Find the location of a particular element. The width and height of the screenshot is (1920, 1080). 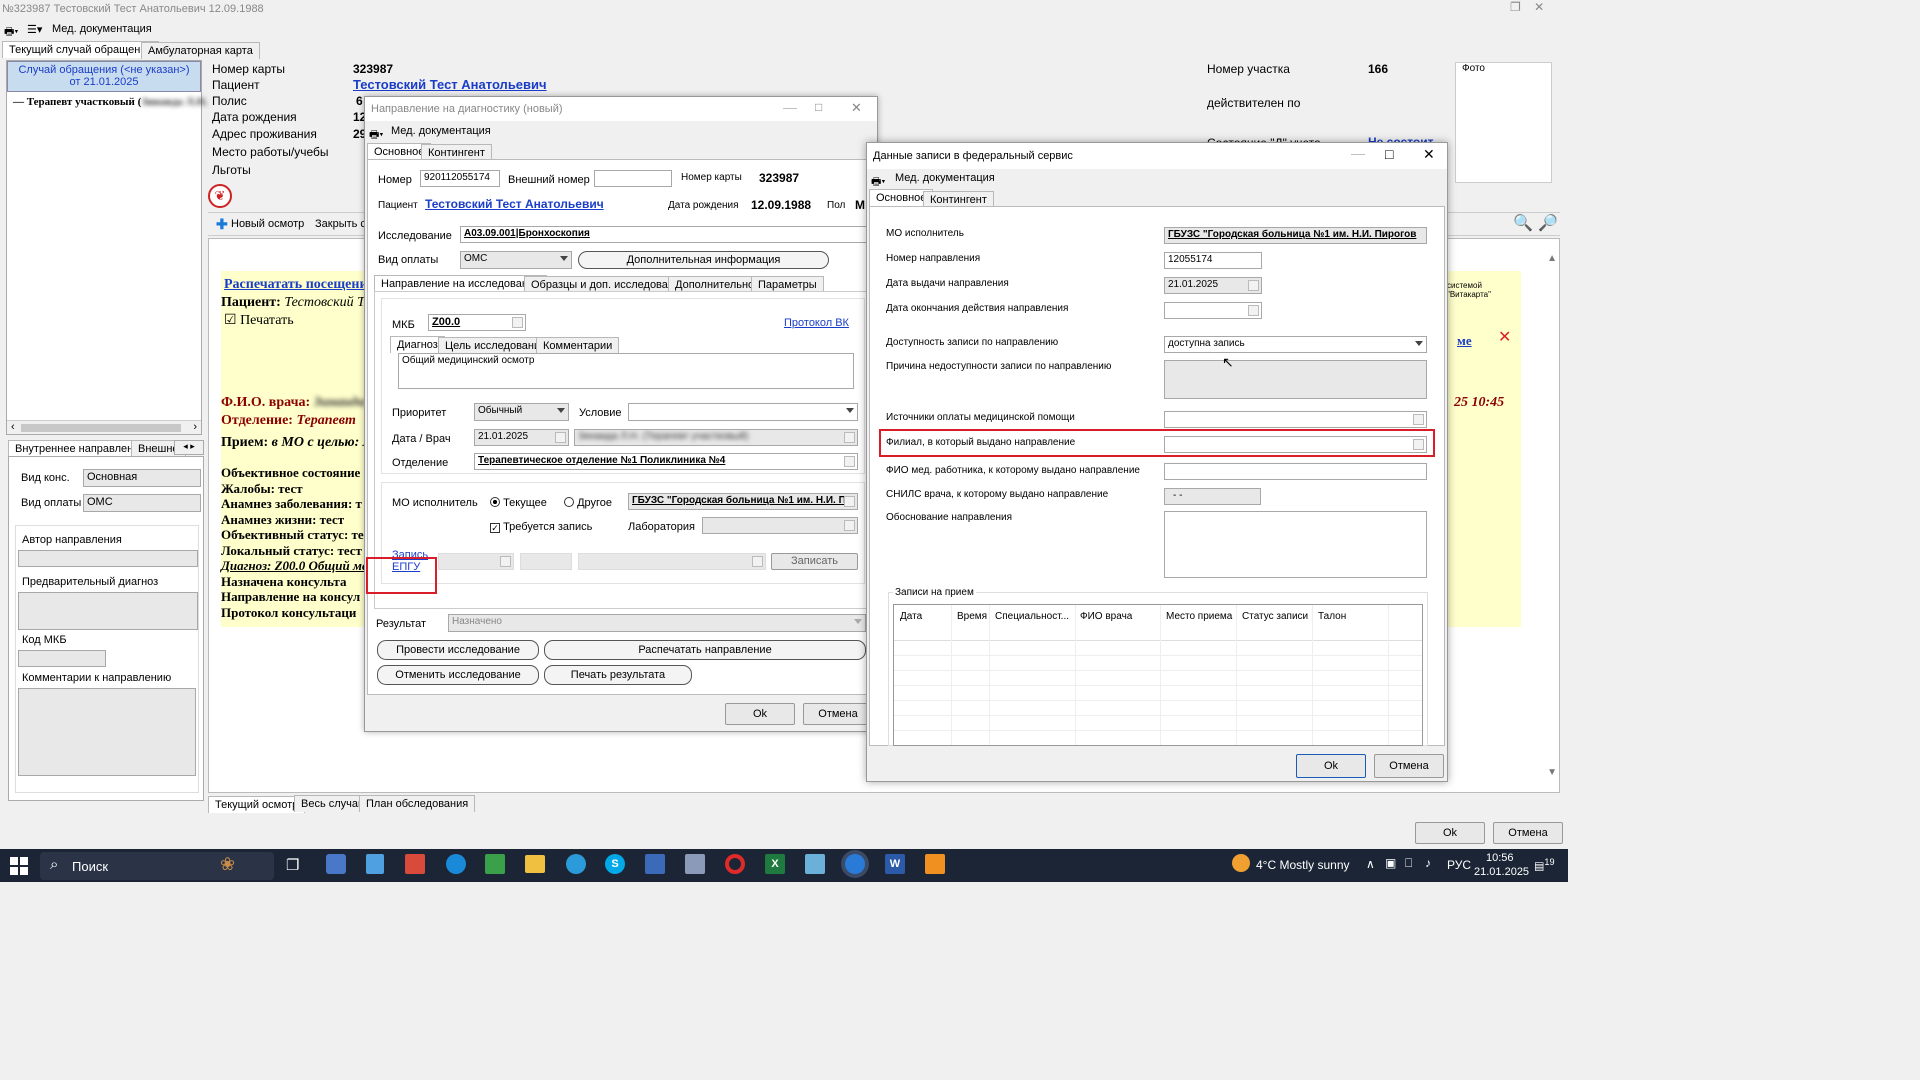

window-controls: ❐ ✕ is located at coordinates (1534, 9).